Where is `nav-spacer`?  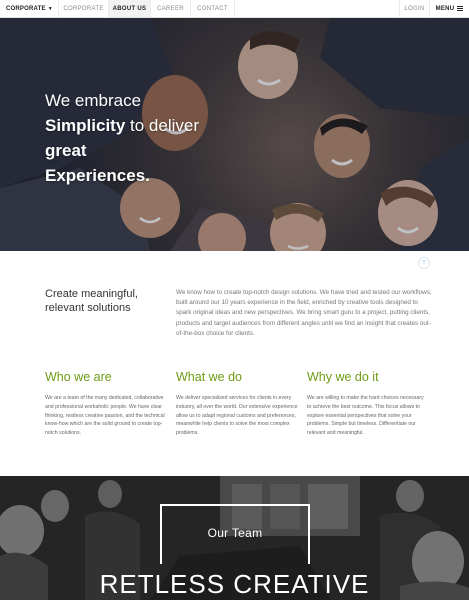 nav-spacer is located at coordinates (316, 8).